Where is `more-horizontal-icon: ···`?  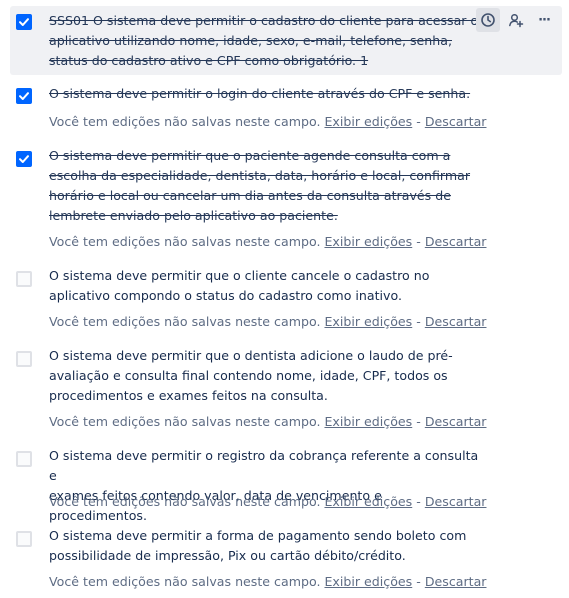 more-horizontal-icon: ··· is located at coordinates (544, 20).